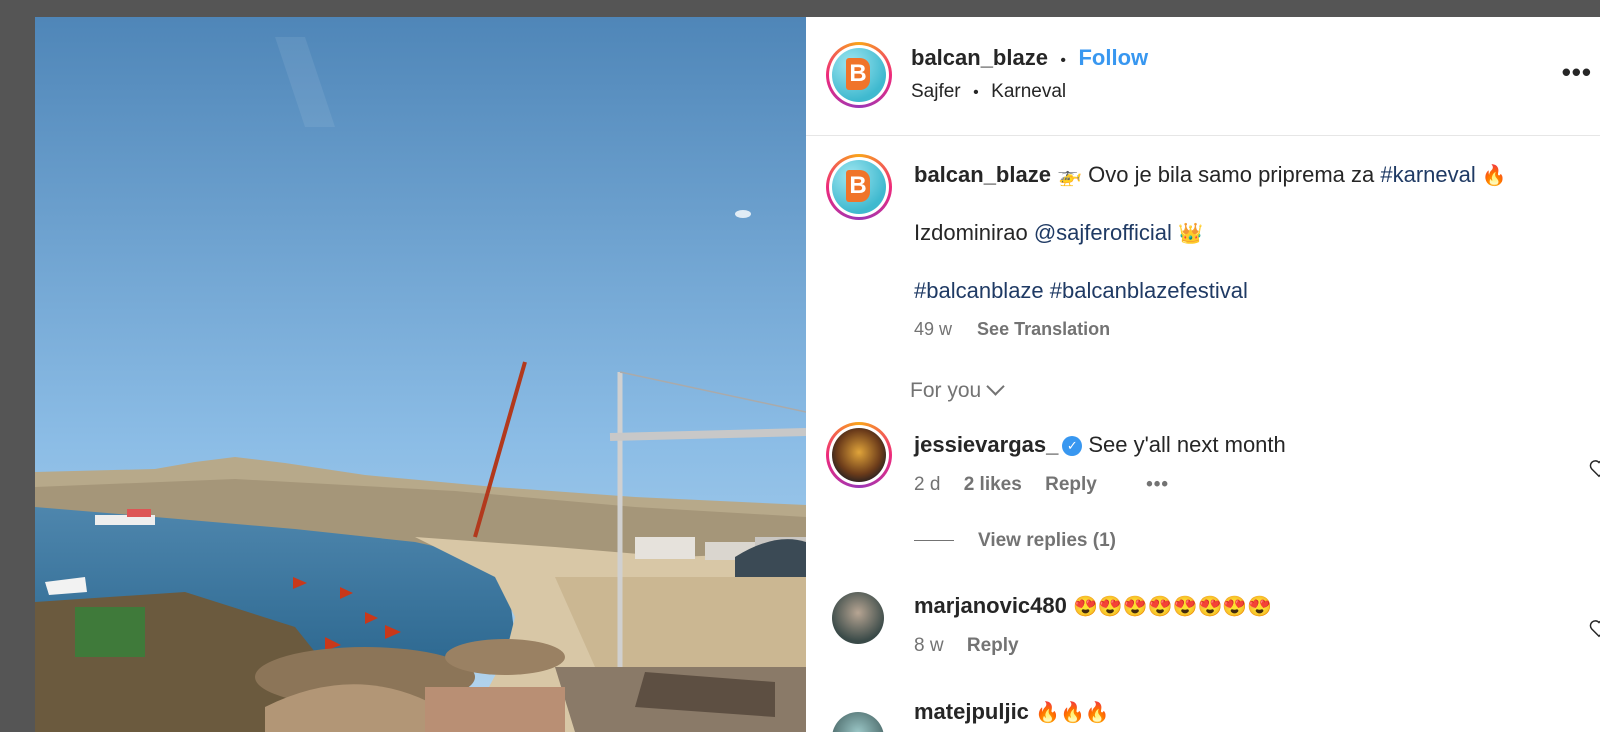  What do you see at coordinates (933, 329) in the screenshot?
I see `caption-timestamp: 49 w` at bounding box center [933, 329].